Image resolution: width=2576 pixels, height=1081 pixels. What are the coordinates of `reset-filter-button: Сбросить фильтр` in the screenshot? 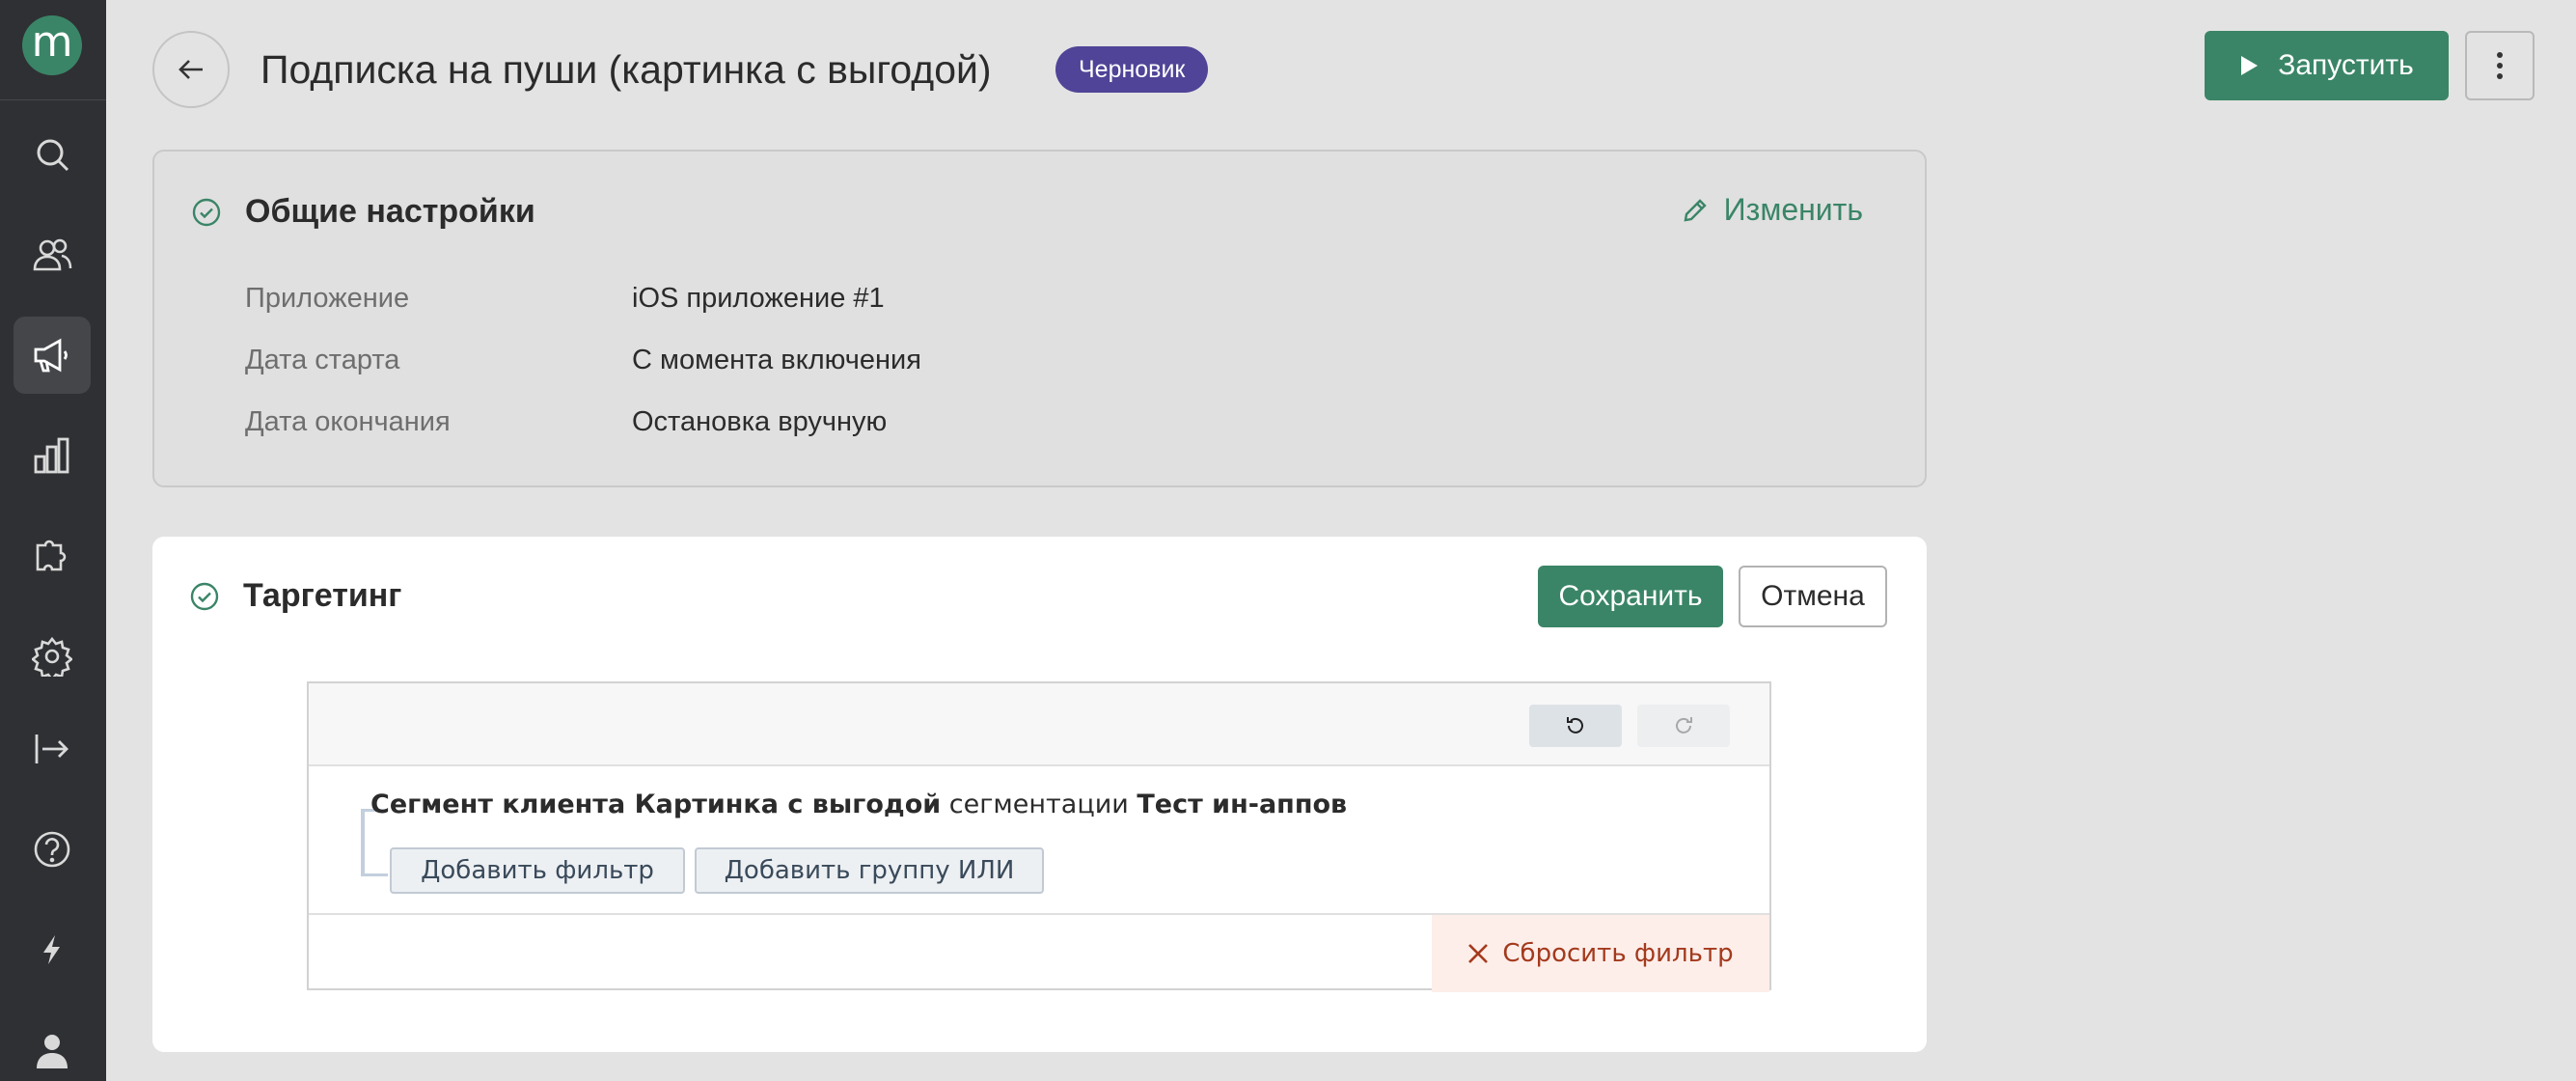 It's located at (1600, 953).